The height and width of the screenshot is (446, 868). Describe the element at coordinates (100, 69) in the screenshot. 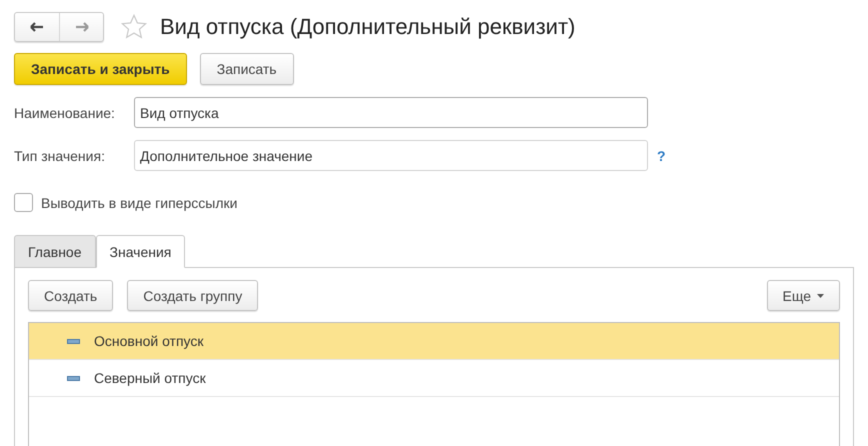

I see `save-and-close-button: Записать и закрыть` at that location.